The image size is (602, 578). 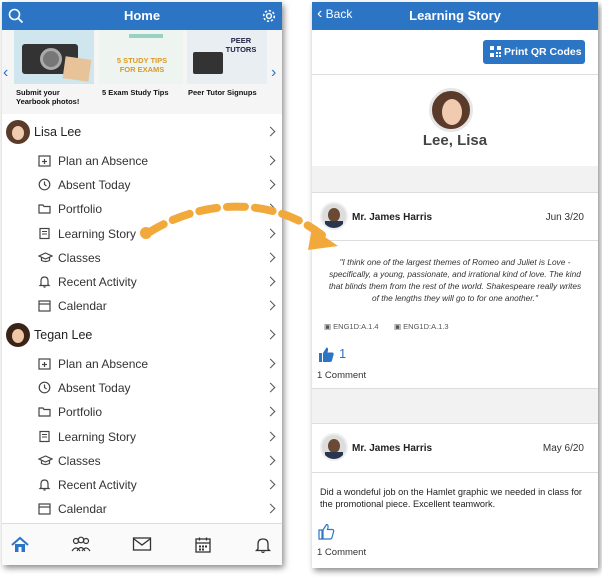 I want to click on chevron-right-icon: ›, so click(x=273, y=73).